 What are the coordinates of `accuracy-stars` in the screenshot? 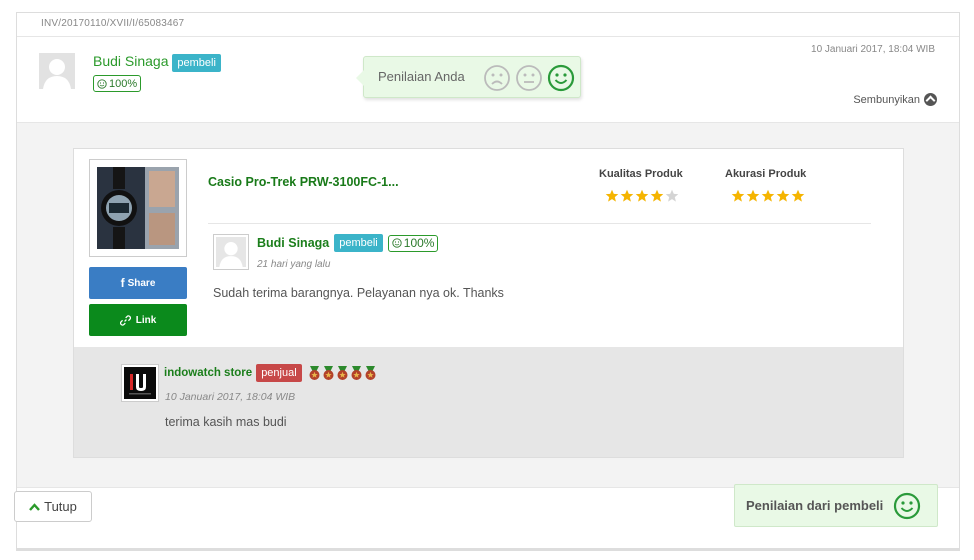 It's located at (768, 196).